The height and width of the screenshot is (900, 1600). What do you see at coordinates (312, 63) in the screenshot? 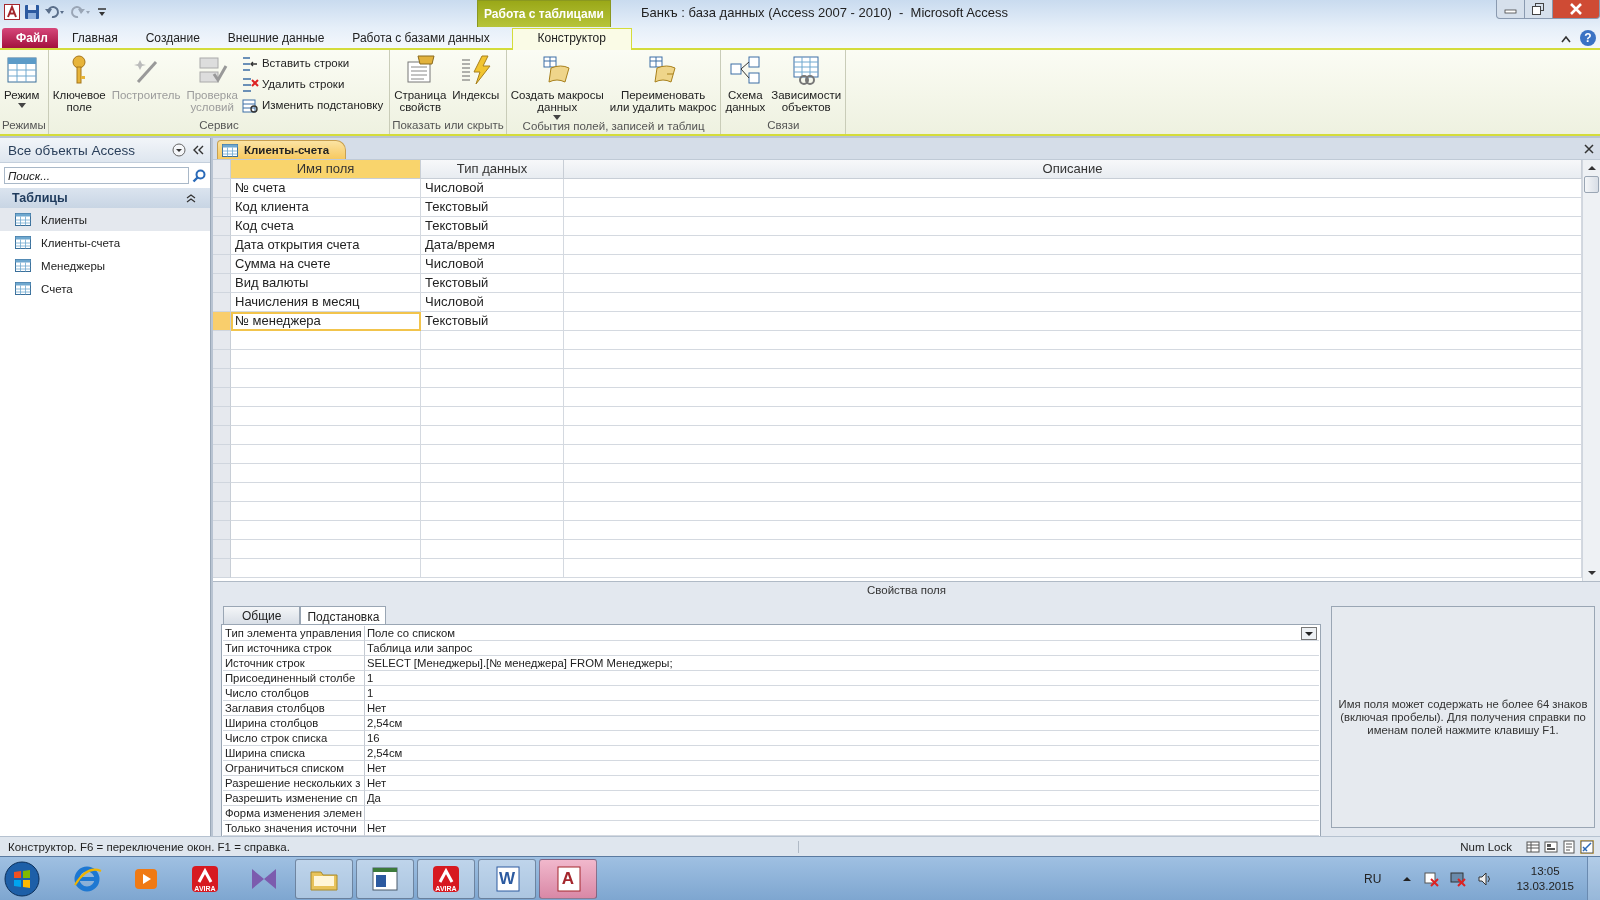
I see `ribbon-button: Вставить строки` at bounding box center [312, 63].